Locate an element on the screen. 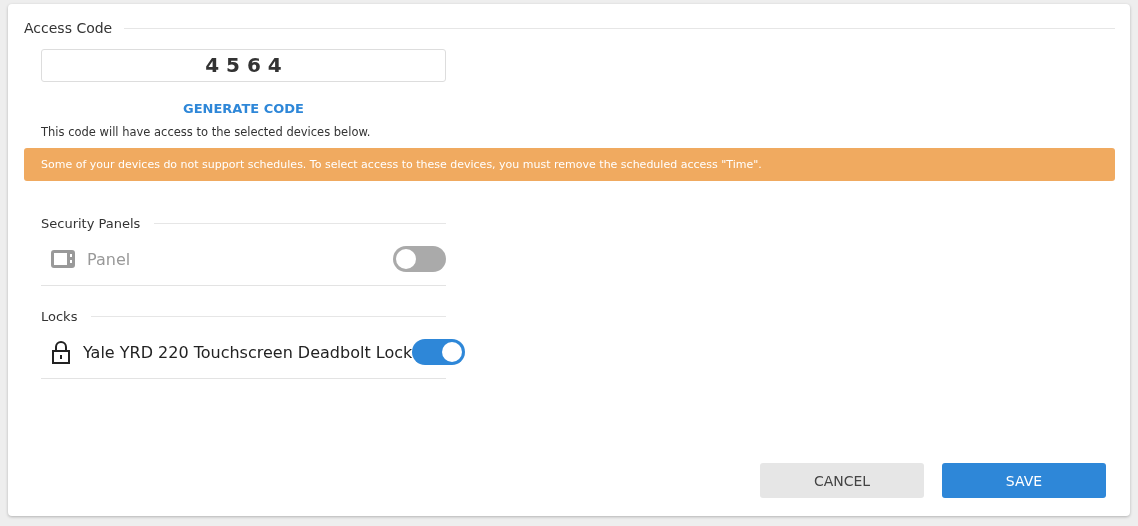 The width and height of the screenshot is (1138, 526). save-button: SAVE is located at coordinates (1024, 480).